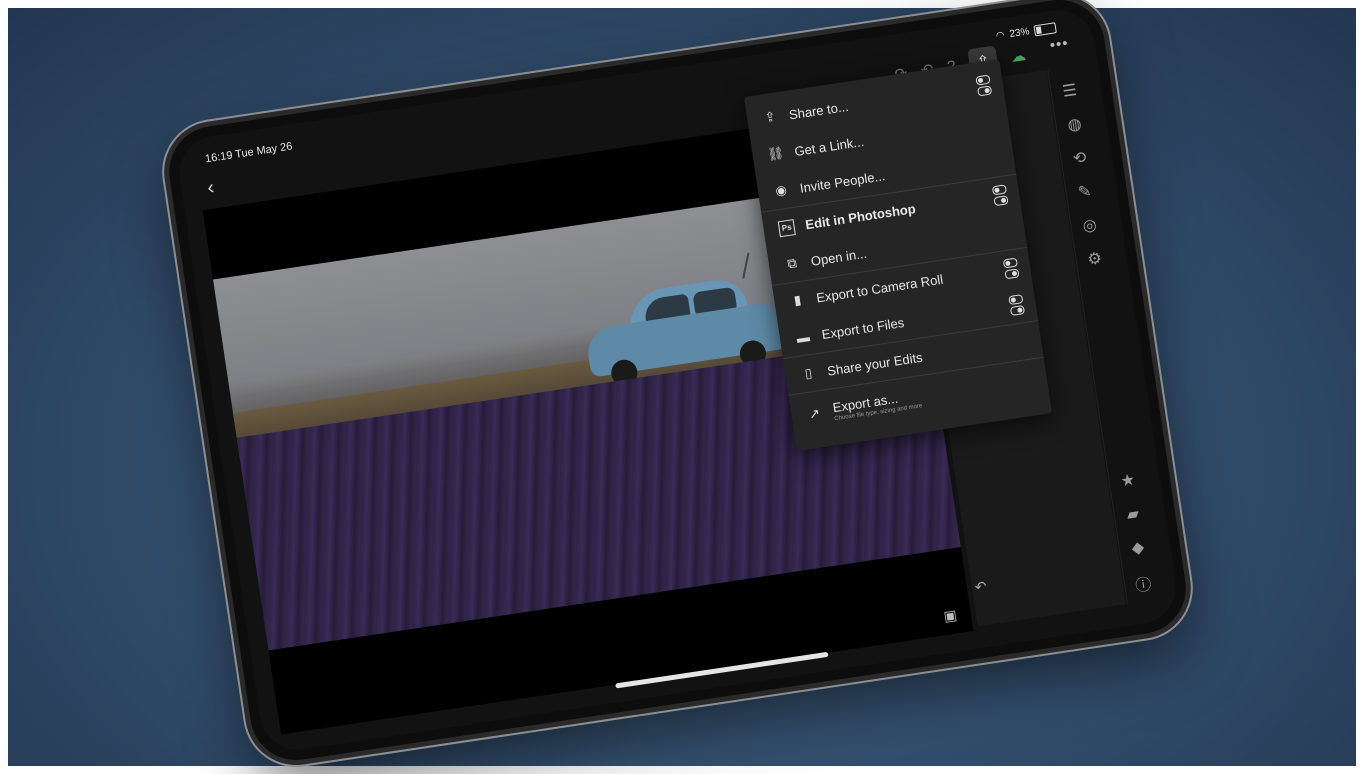 This screenshot has height=774, width=1364. What do you see at coordinates (792, 263) in the screenshot?
I see `open-in-icon: ⧉` at bounding box center [792, 263].